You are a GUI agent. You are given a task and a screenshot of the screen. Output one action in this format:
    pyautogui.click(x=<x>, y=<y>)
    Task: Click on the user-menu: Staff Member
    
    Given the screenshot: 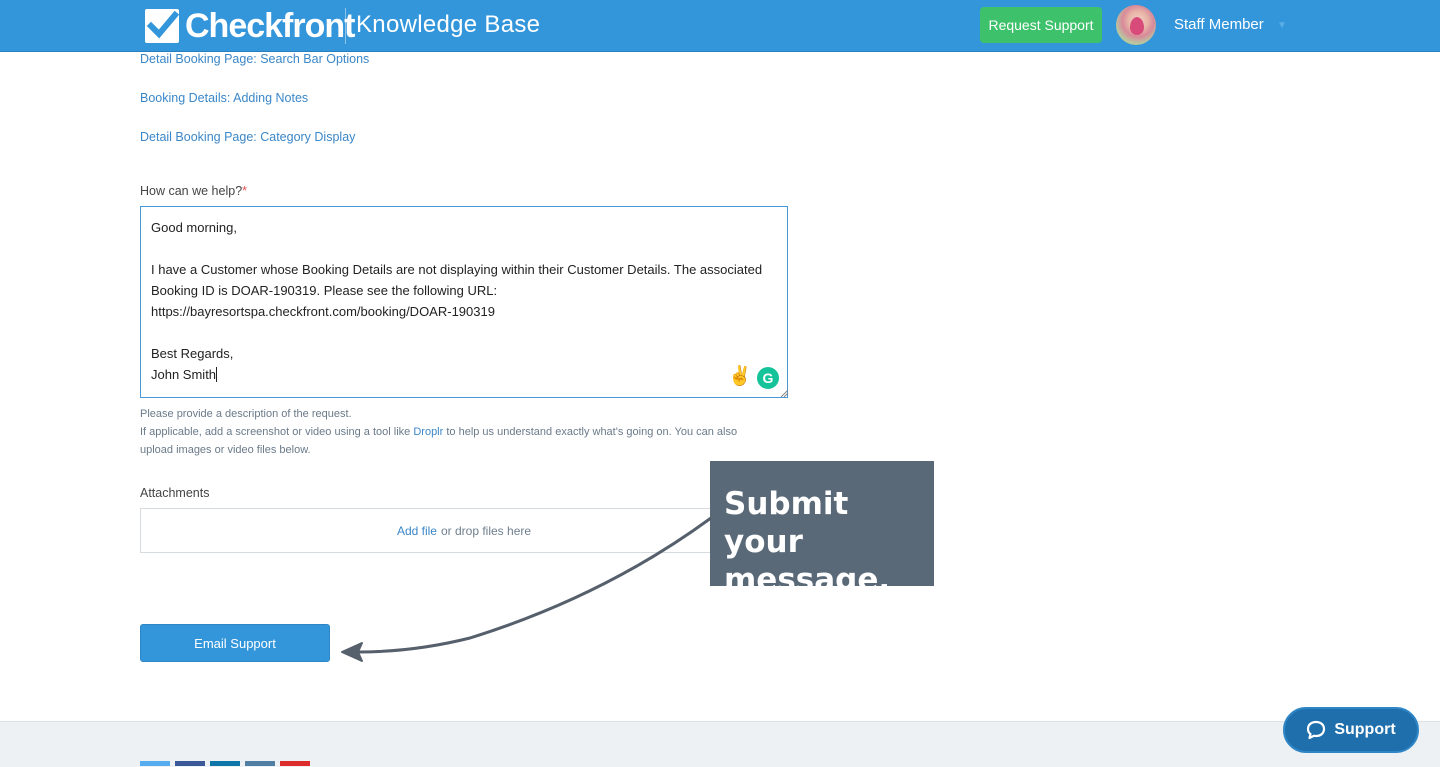 What is the action you would take?
    pyautogui.click(x=1219, y=24)
    